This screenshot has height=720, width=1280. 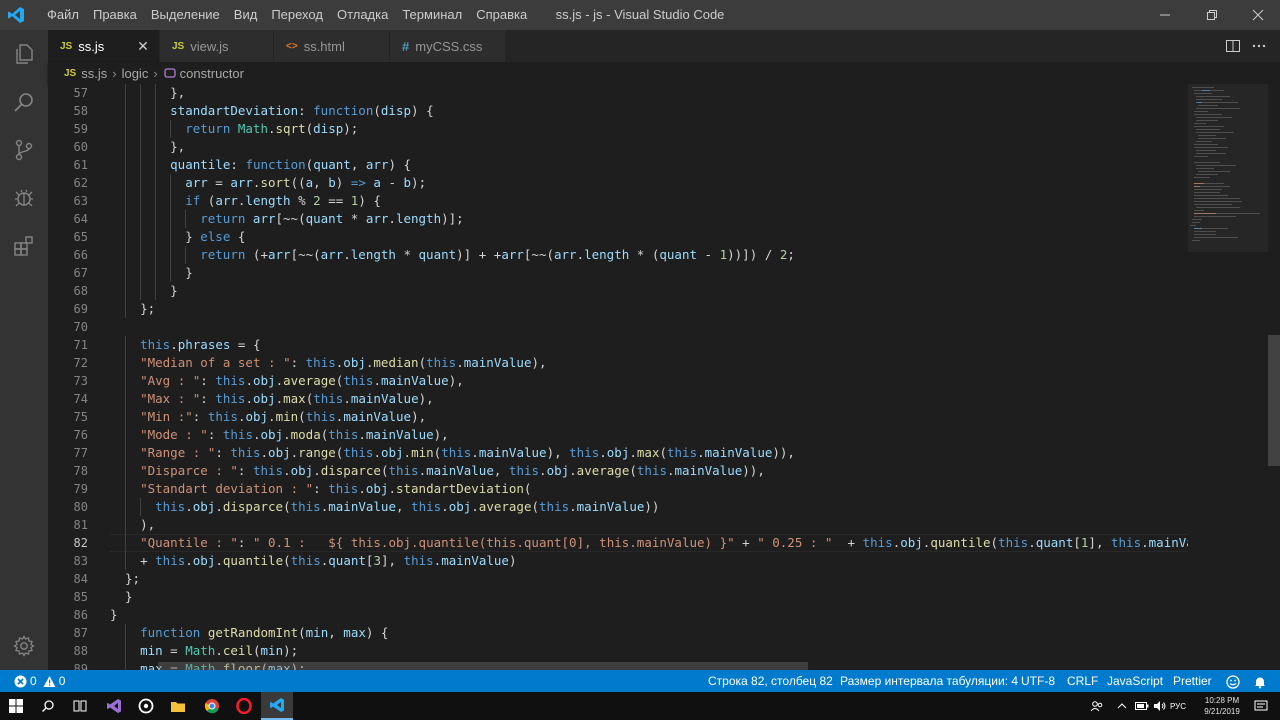 What do you see at coordinates (929, 681) in the screenshot?
I see `indentation-setting: Размер интервала табуляции: 4` at bounding box center [929, 681].